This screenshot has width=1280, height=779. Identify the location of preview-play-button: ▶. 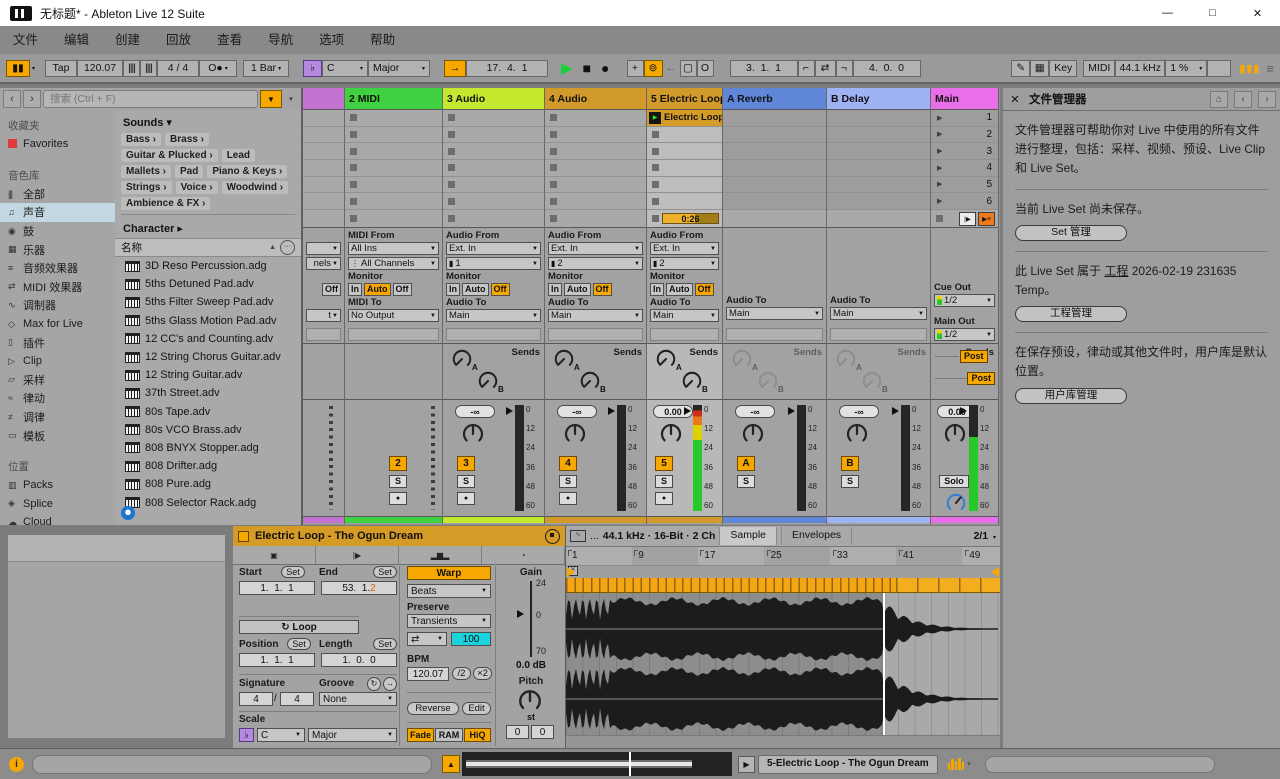
(746, 764).